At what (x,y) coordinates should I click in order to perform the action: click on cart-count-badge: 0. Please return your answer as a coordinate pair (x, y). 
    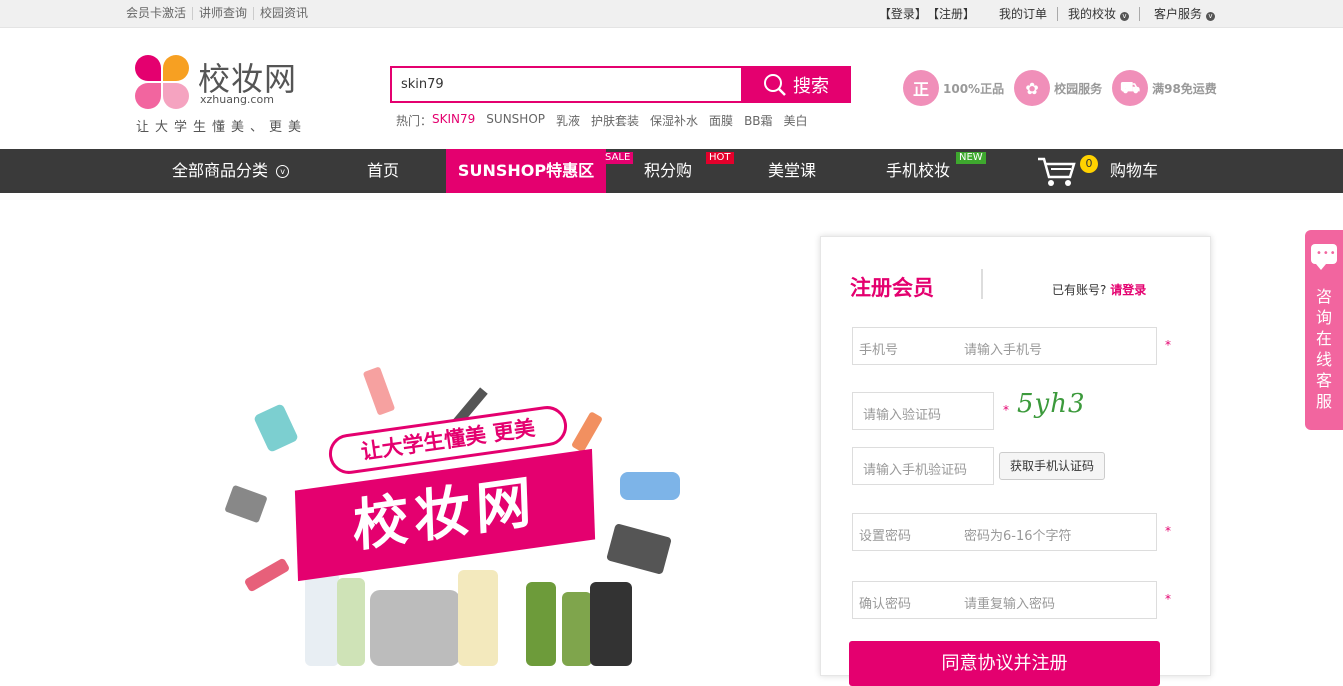
    Looking at the image, I should click on (1089, 164).